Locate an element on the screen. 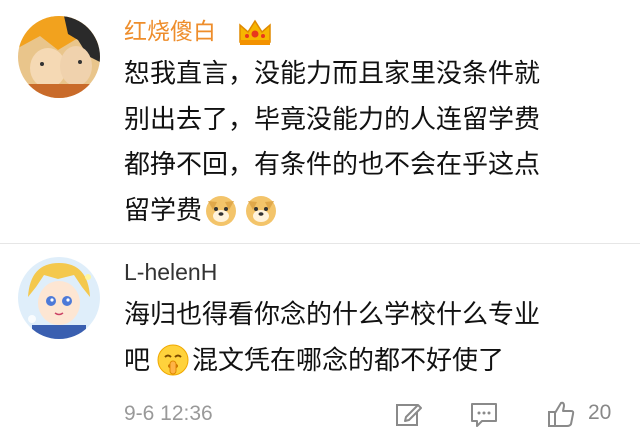 The image size is (640, 440). comment-username: L-helenH is located at coordinates (170, 272).